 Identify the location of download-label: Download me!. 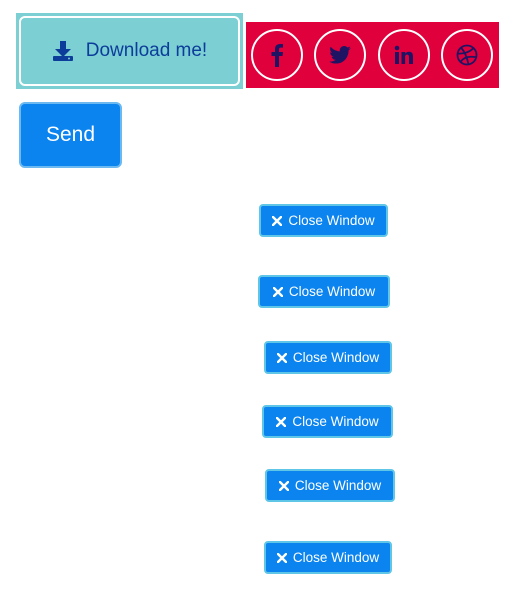
(146, 50).